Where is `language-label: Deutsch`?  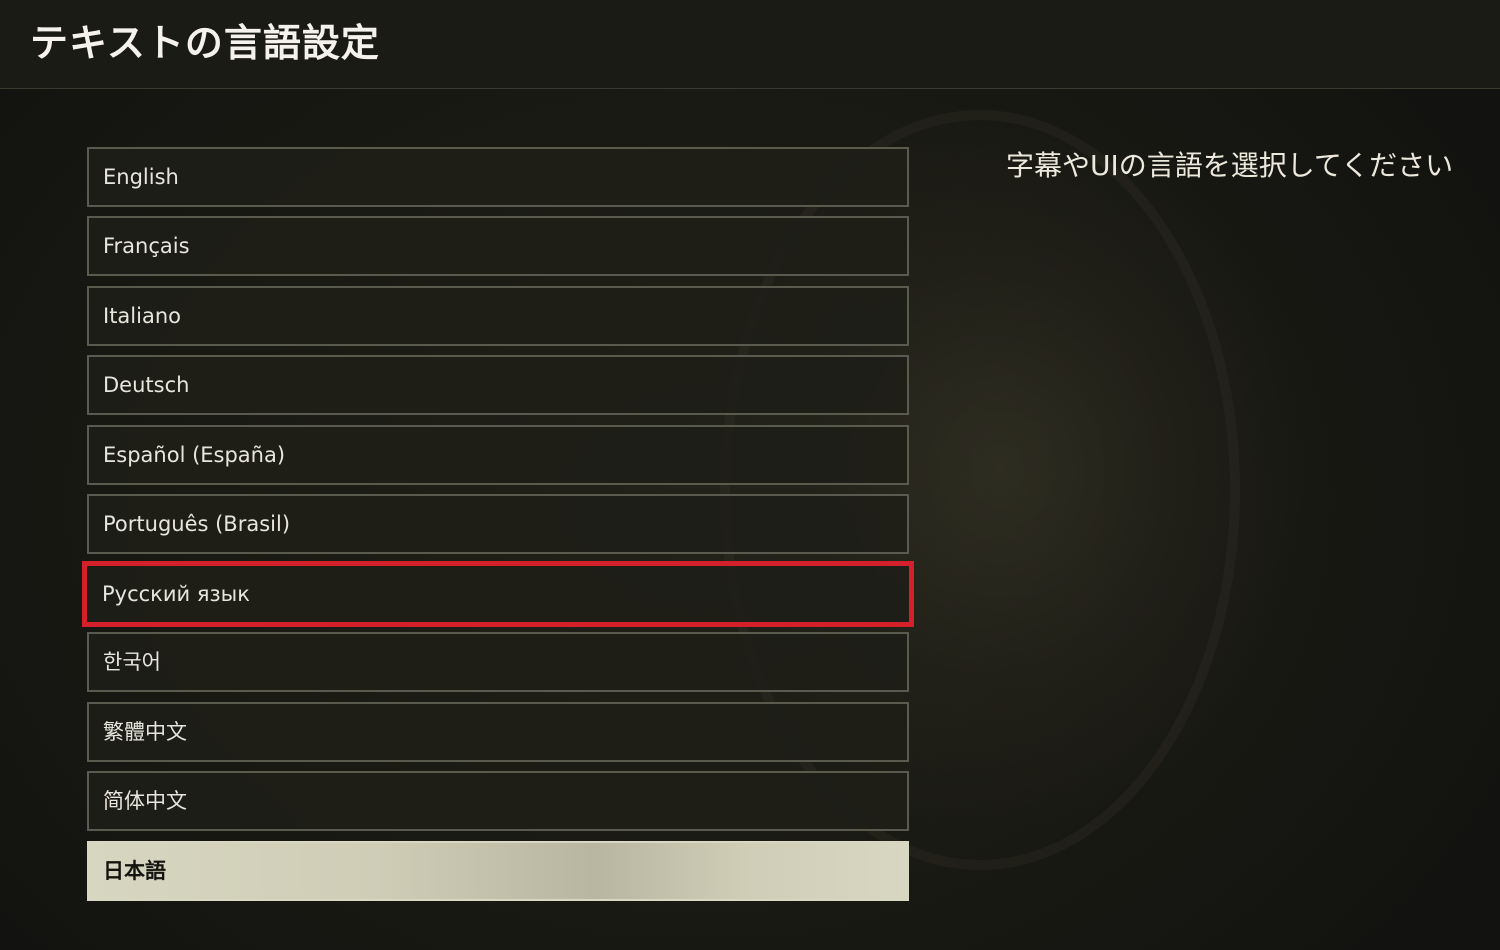 language-label: Deutsch is located at coordinates (146, 385).